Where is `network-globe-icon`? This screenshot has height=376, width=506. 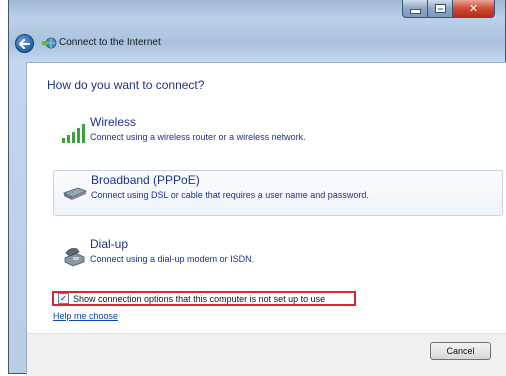 network-globe-icon is located at coordinates (49, 43).